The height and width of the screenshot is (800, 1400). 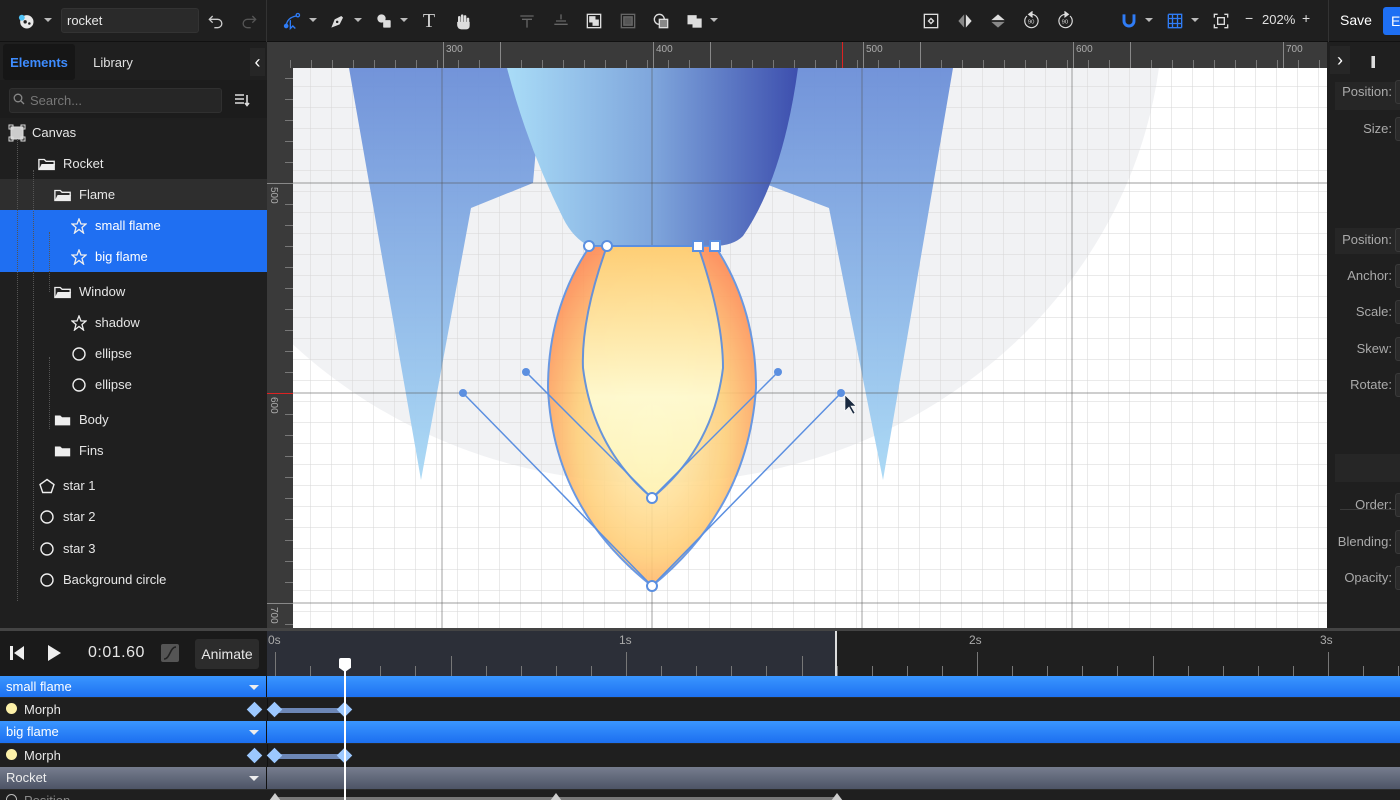 What do you see at coordinates (133, 163) in the screenshot?
I see `tree-item-rocket: Rocket` at bounding box center [133, 163].